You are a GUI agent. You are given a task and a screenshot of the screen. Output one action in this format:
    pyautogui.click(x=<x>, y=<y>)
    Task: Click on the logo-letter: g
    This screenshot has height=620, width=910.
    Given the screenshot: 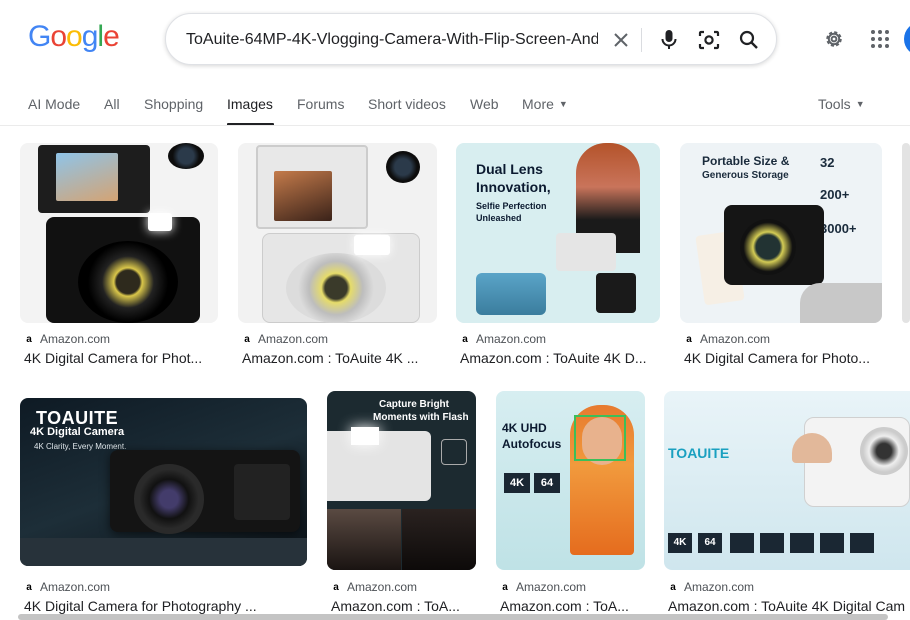 What is the action you would take?
    pyautogui.click(x=90, y=36)
    